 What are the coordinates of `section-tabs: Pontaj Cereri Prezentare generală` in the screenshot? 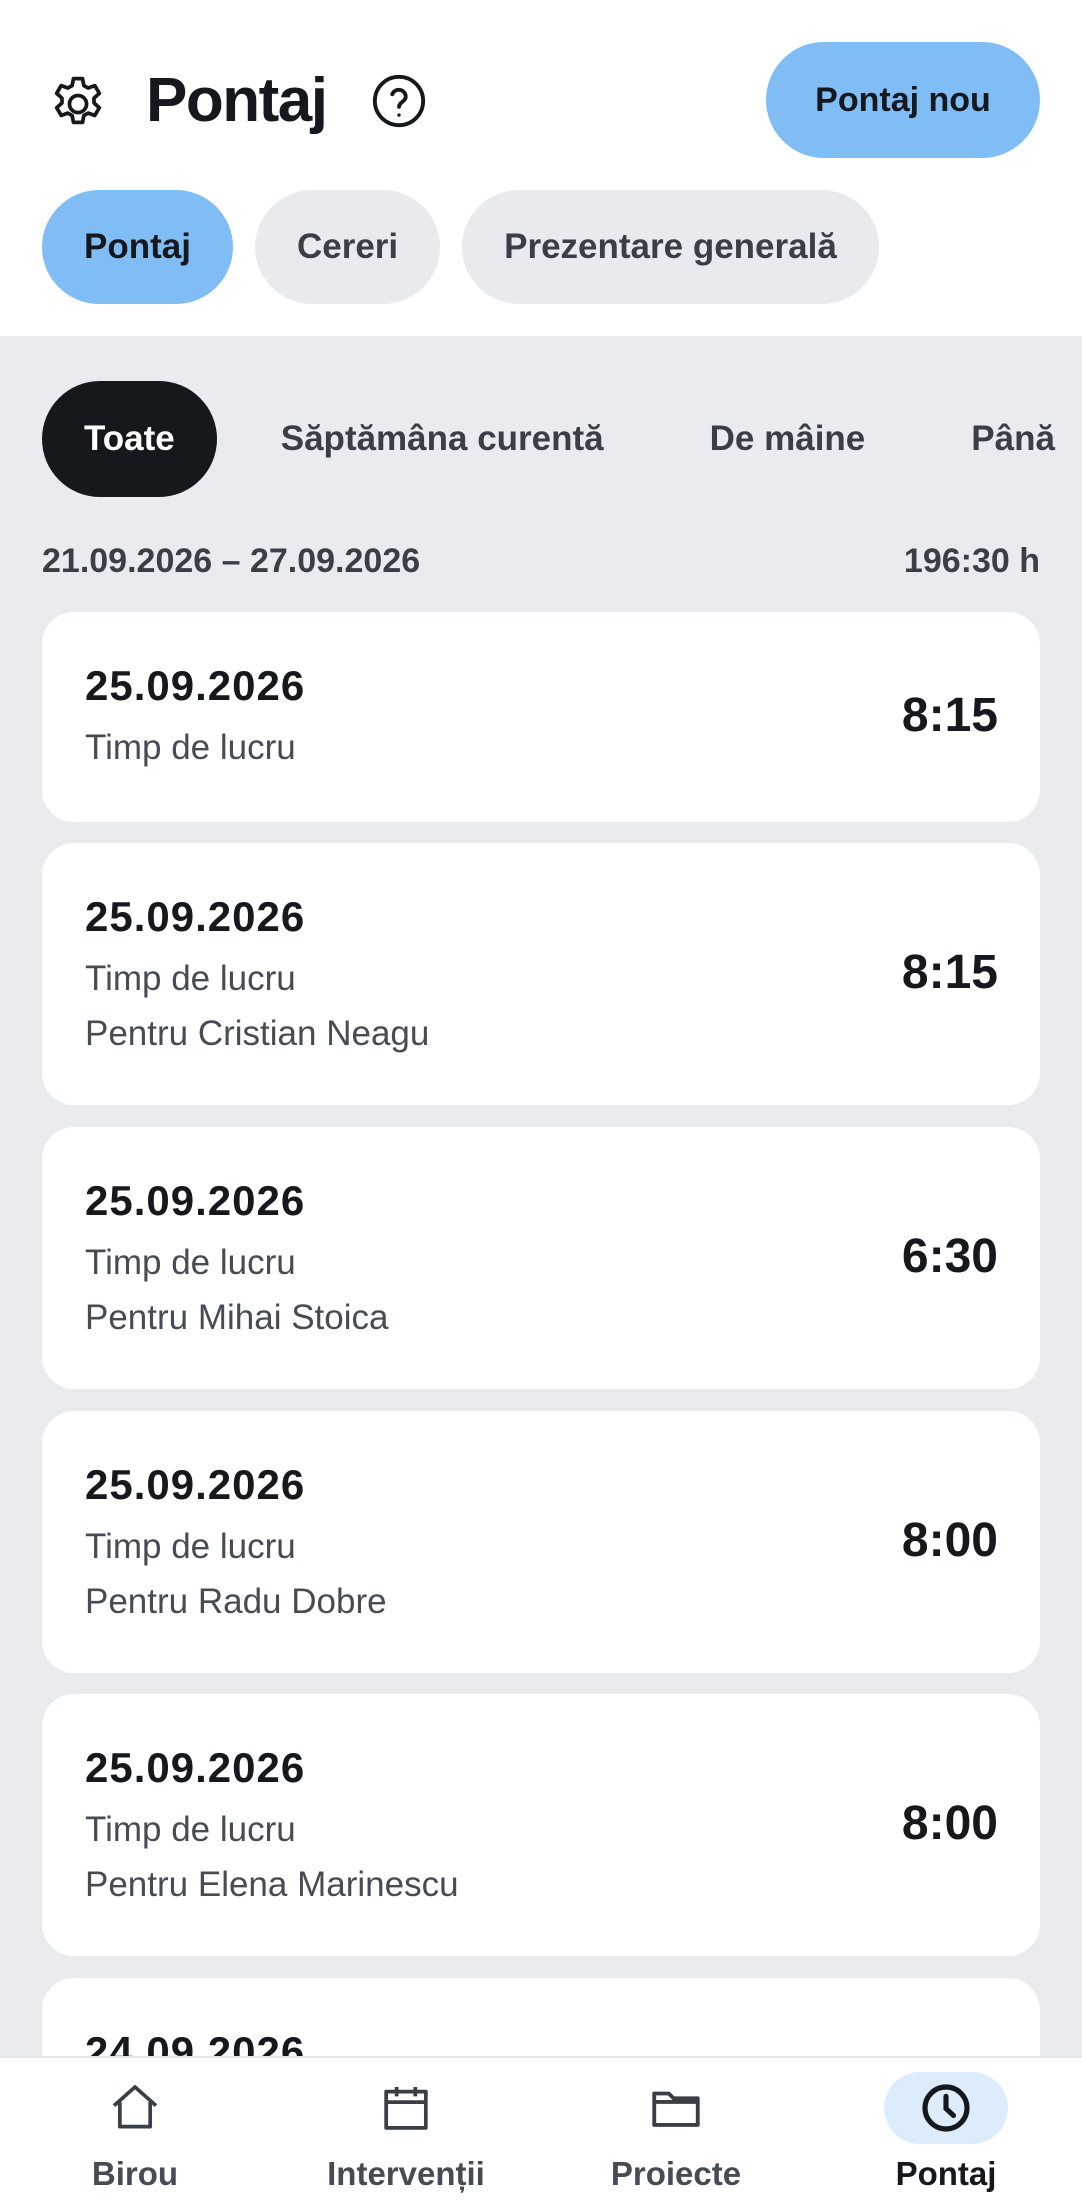 It's located at (460, 247).